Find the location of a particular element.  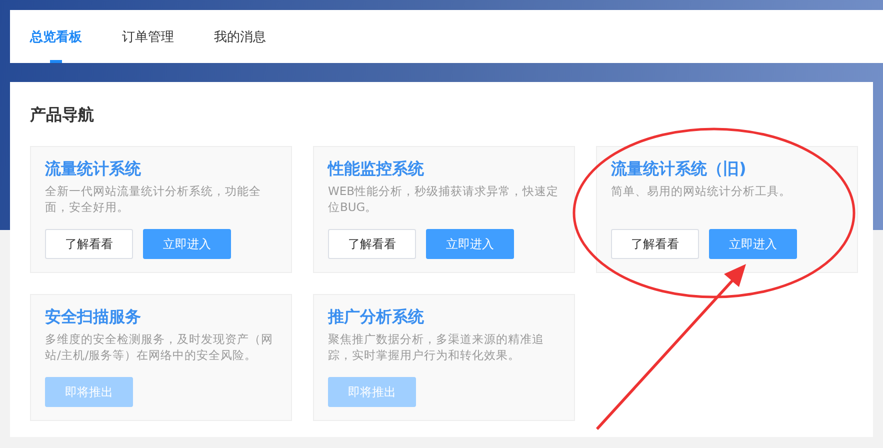

product-title: 推广分析系统 is located at coordinates (376, 317).